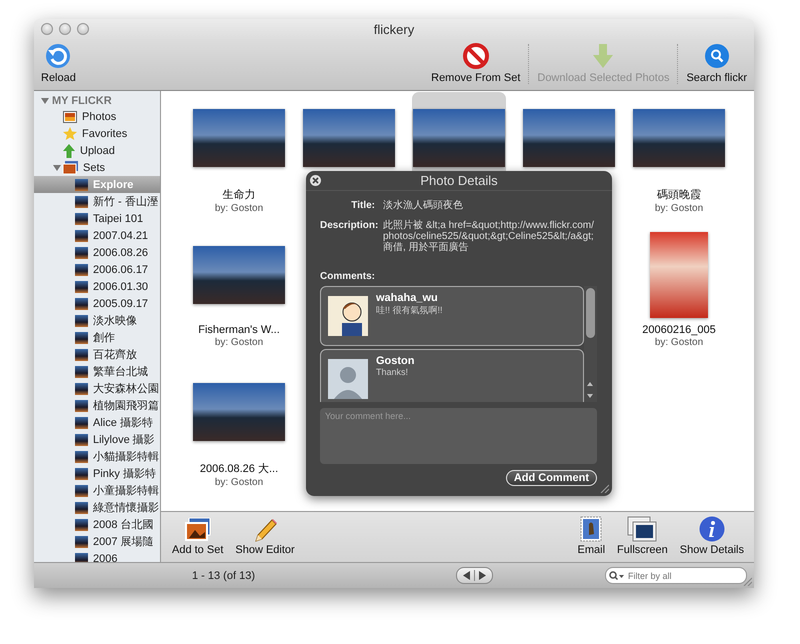 This screenshot has width=800, height=644. Describe the element at coordinates (47, 29) in the screenshot. I see `close-button` at that location.